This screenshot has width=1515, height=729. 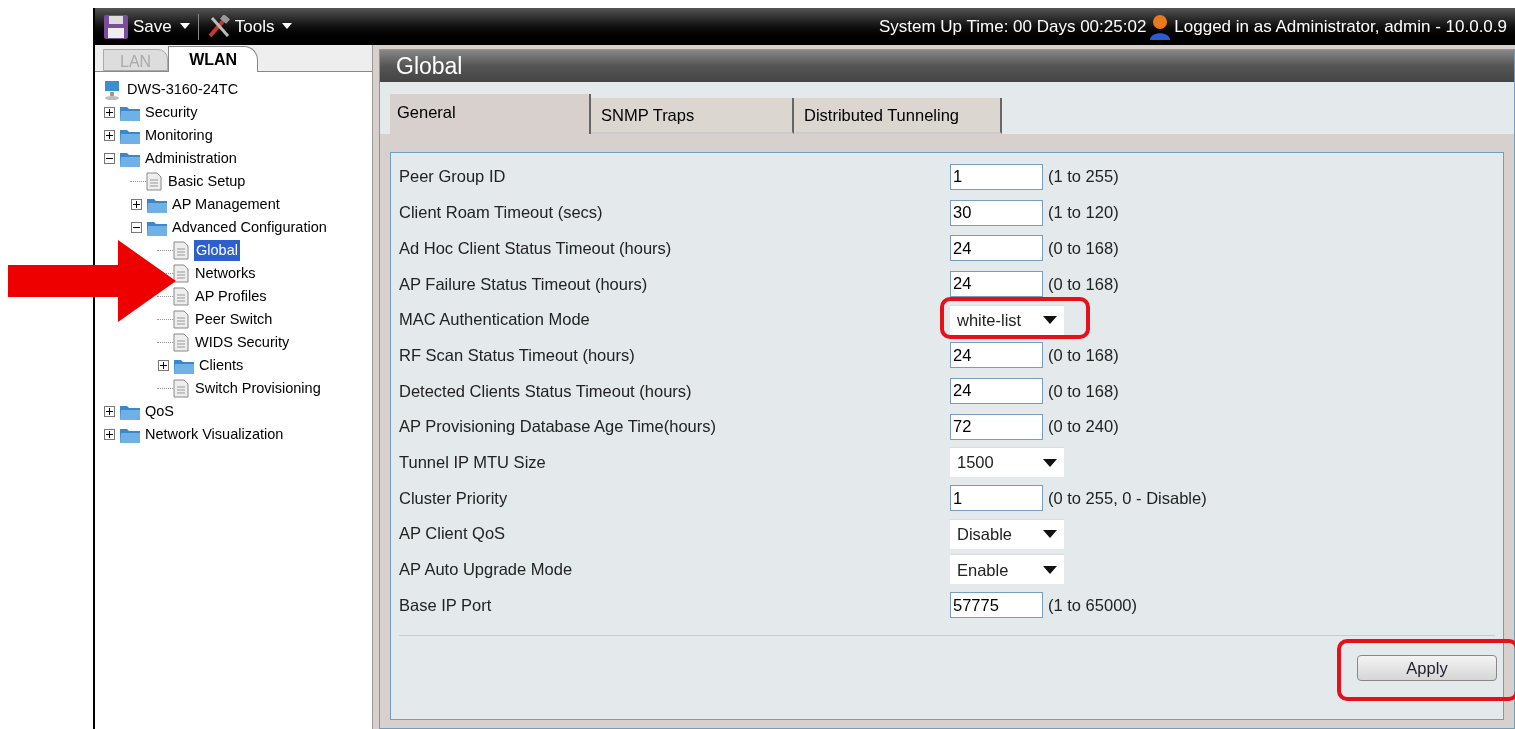 I want to click on tree-item: Monitoring, so click(x=179, y=135).